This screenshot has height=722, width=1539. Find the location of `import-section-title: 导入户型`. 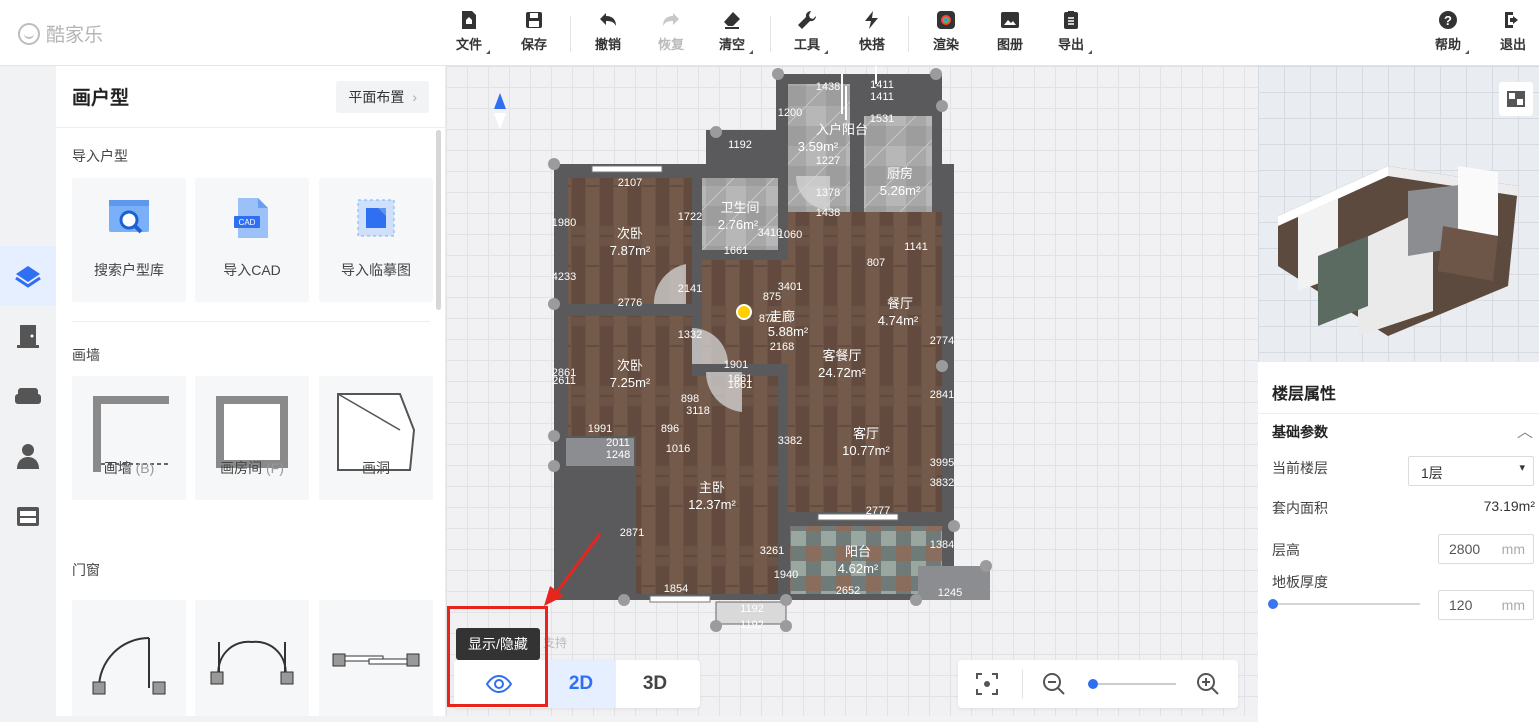

import-section-title: 导入户型 is located at coordinates (100, 156).